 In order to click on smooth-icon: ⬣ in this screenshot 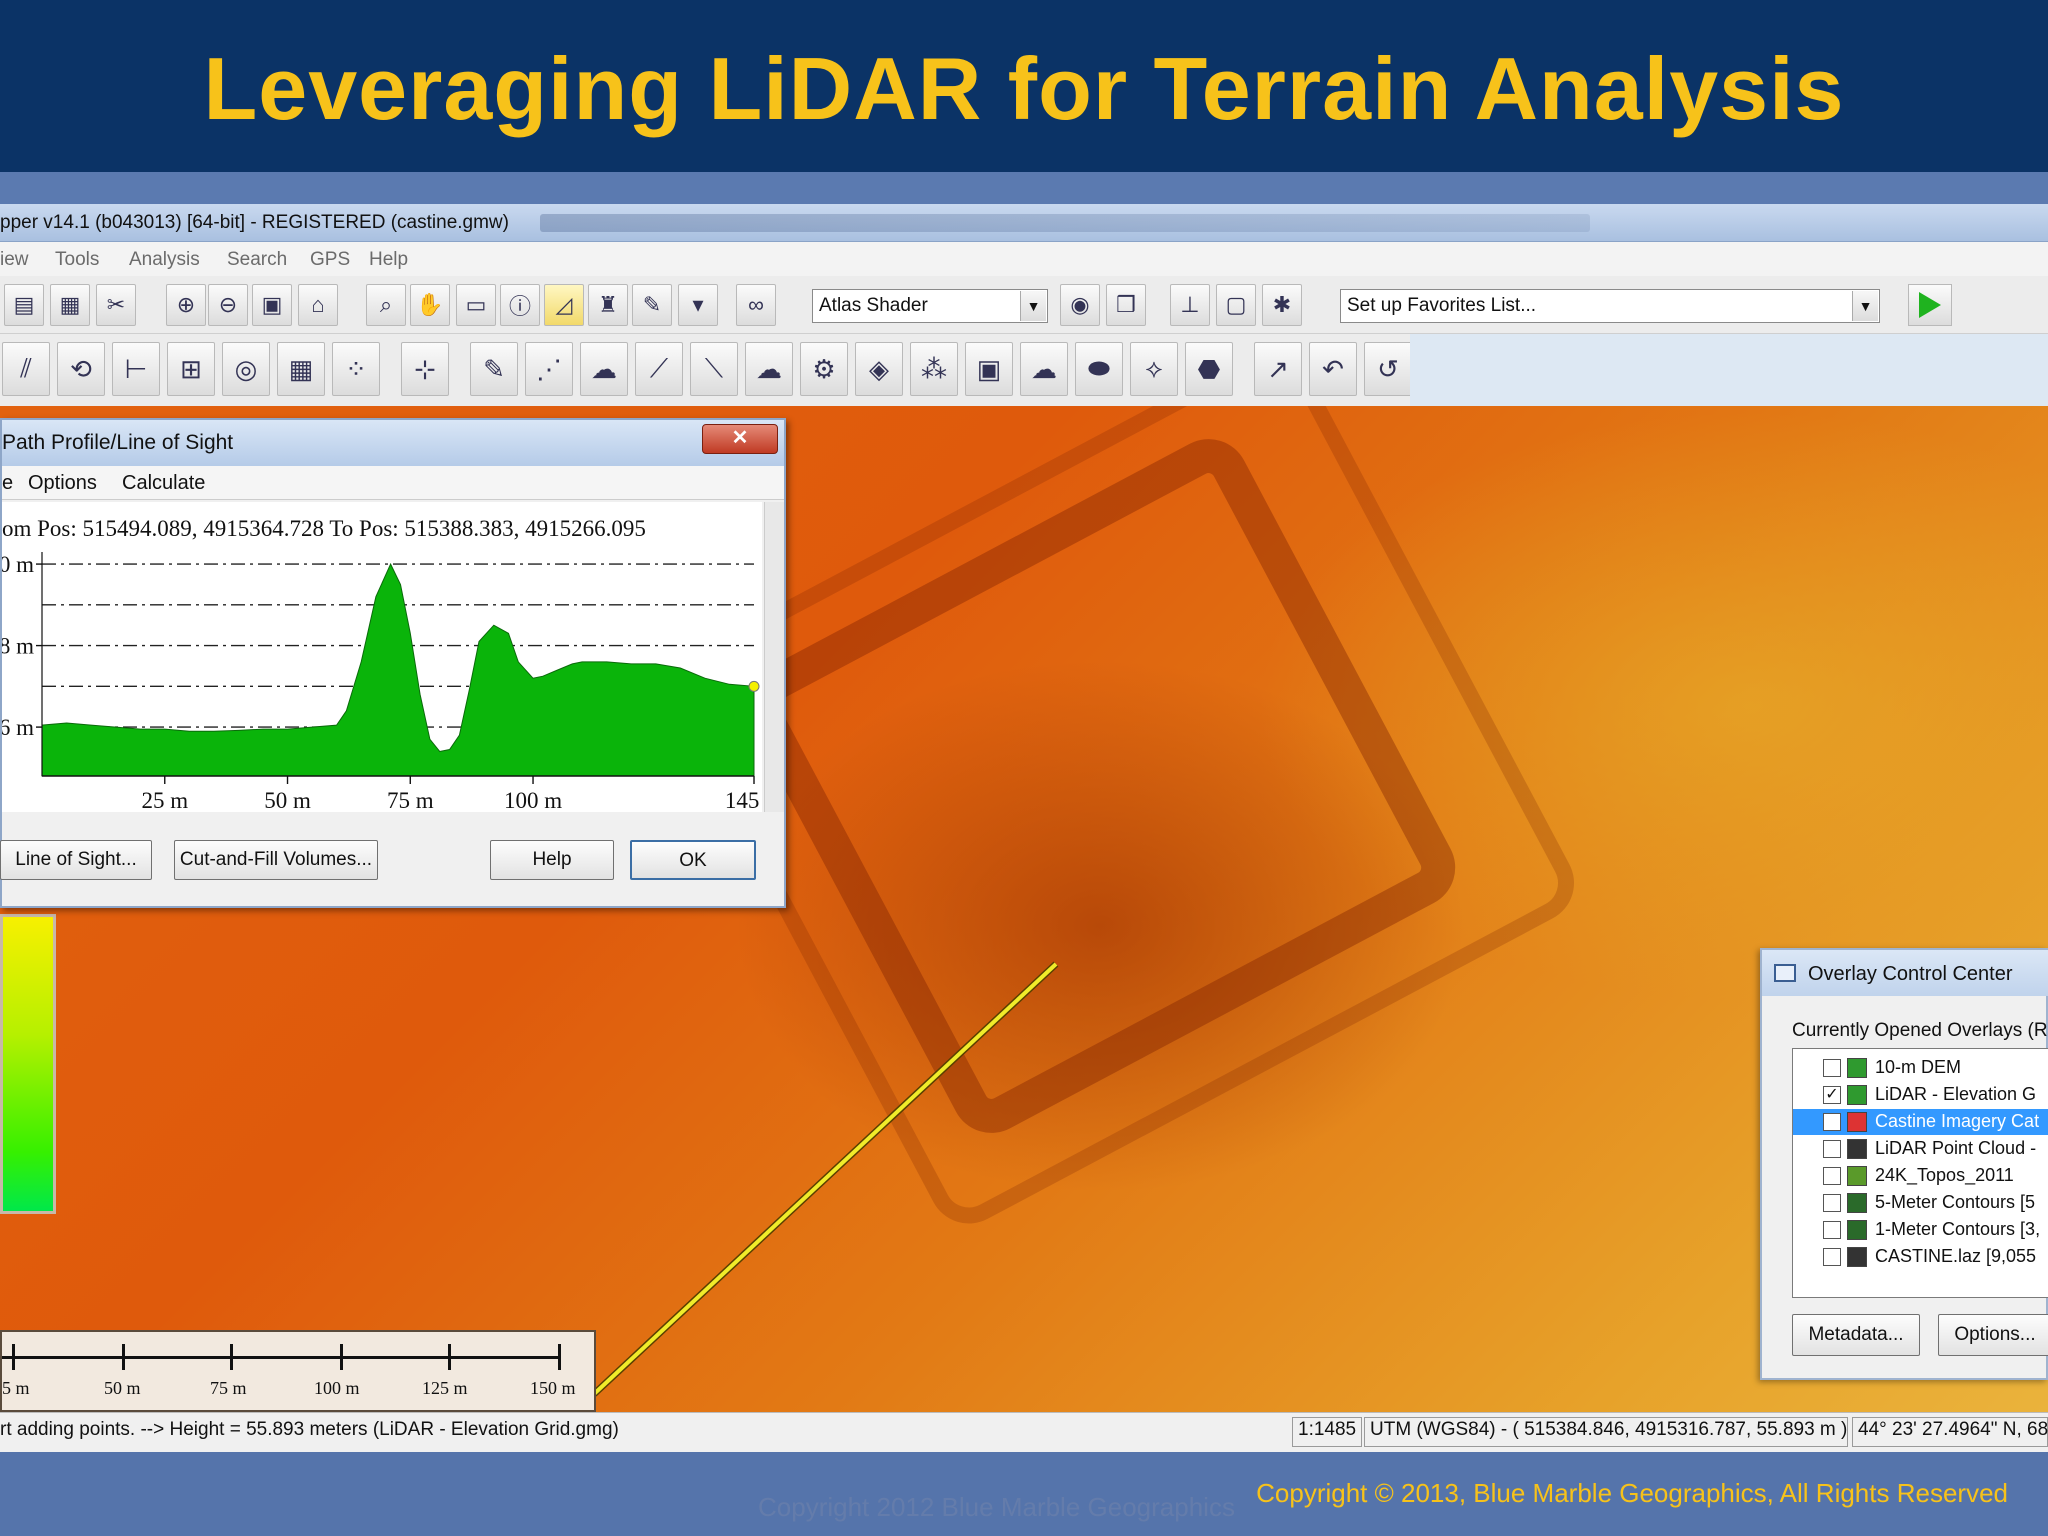, I will do `click(1209, 369)`.